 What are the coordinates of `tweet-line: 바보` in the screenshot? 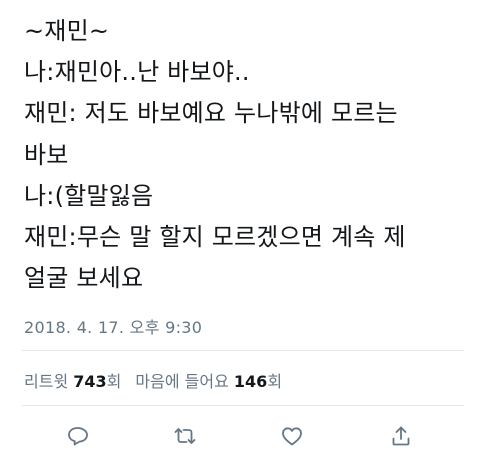 It's located at (46, 154).